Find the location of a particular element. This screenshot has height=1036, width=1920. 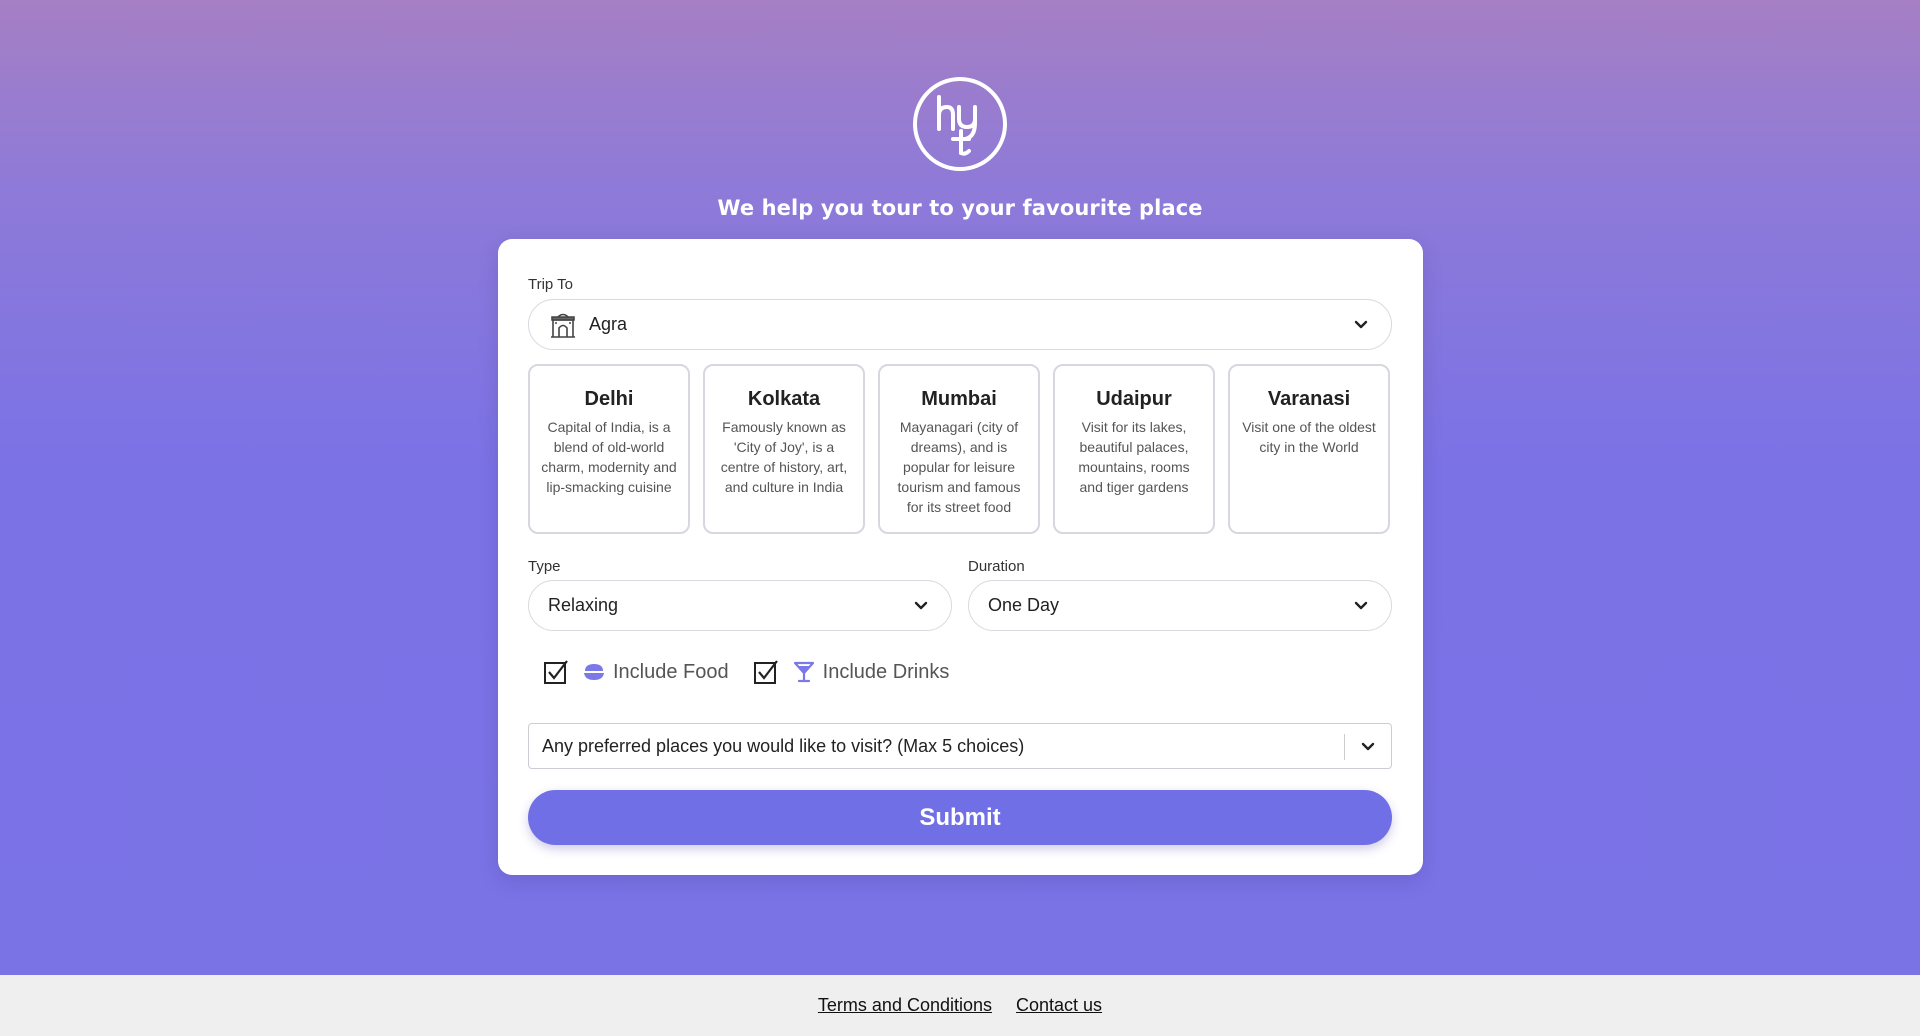

city-name: Udaipur is located at coordinates (1134, 399).